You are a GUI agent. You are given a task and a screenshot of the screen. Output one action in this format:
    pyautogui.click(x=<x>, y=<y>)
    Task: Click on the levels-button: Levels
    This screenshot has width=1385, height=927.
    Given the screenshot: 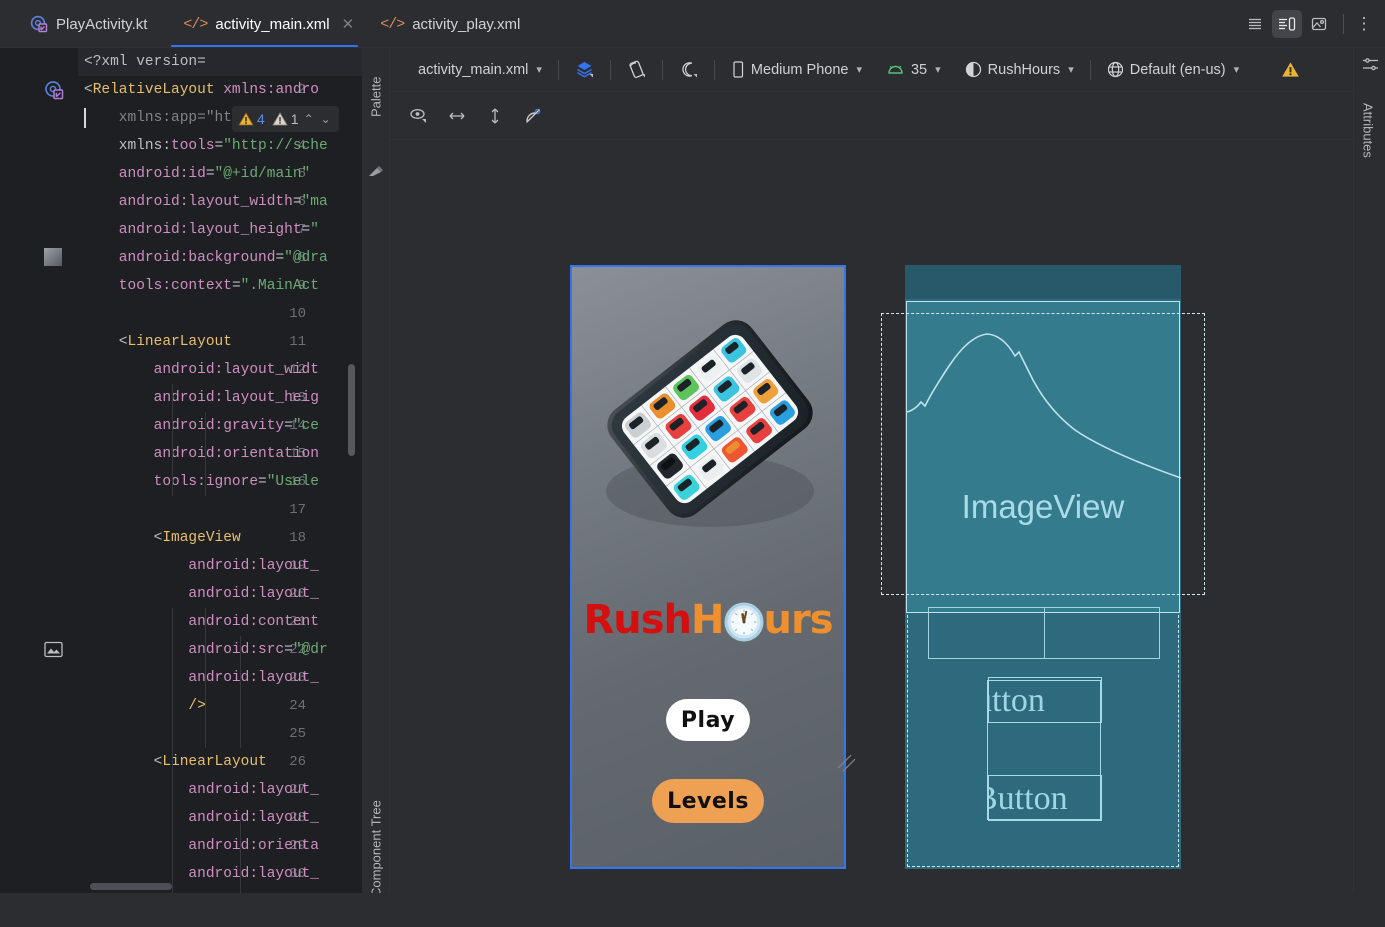 What is the action you would take?
    pyautogui.click(x=708, y=801)
    